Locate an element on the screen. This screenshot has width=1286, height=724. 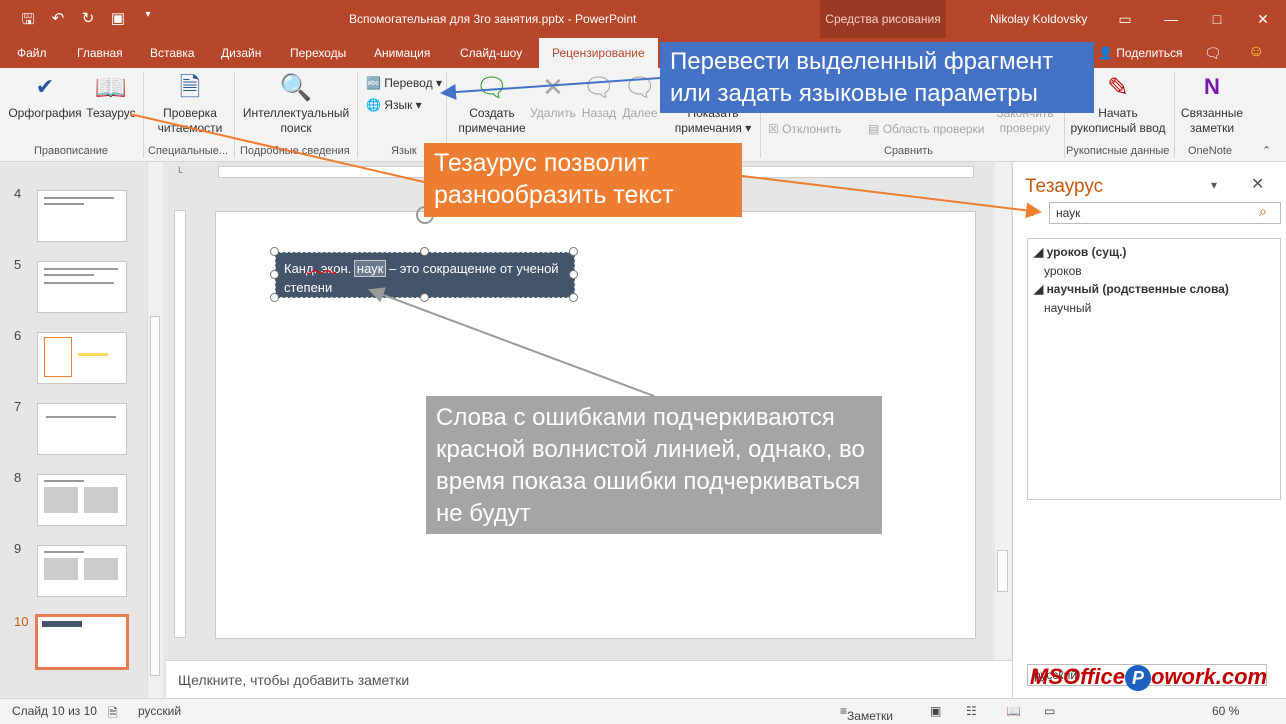
reject-button: ☒ Отклонить is located at coordinates (804, 129).